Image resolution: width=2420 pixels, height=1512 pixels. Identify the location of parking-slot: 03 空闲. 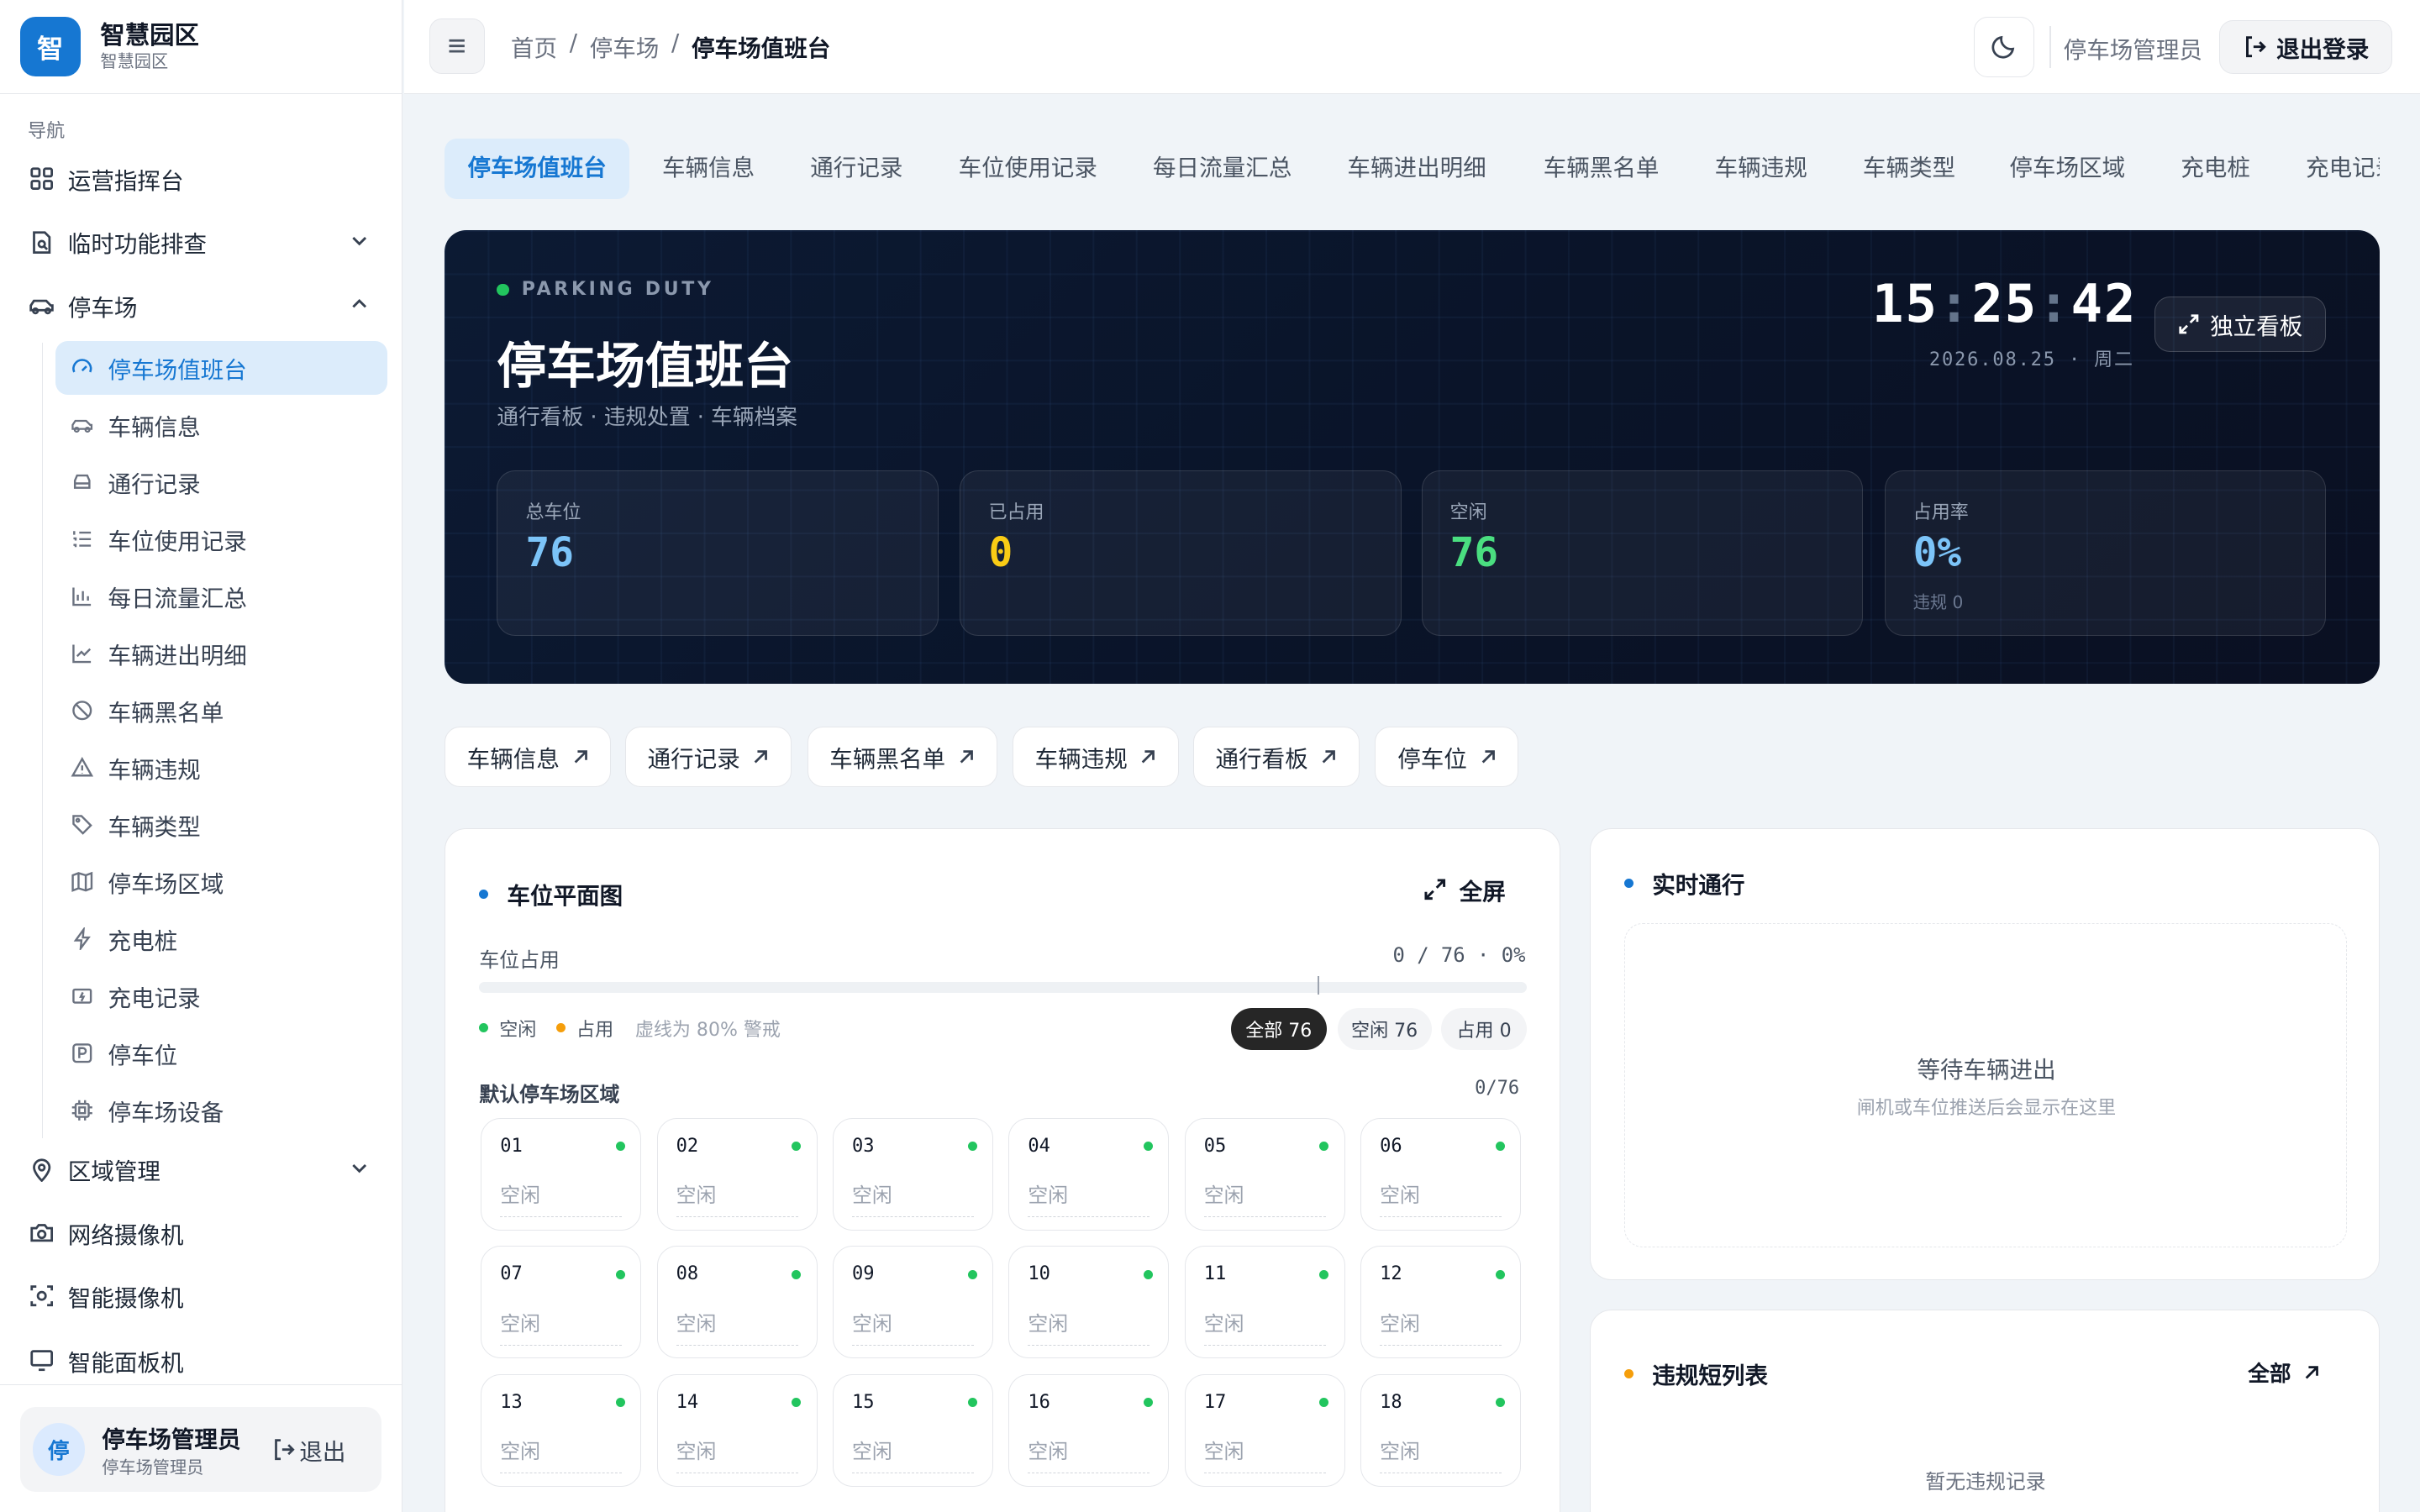
(912, 1174).